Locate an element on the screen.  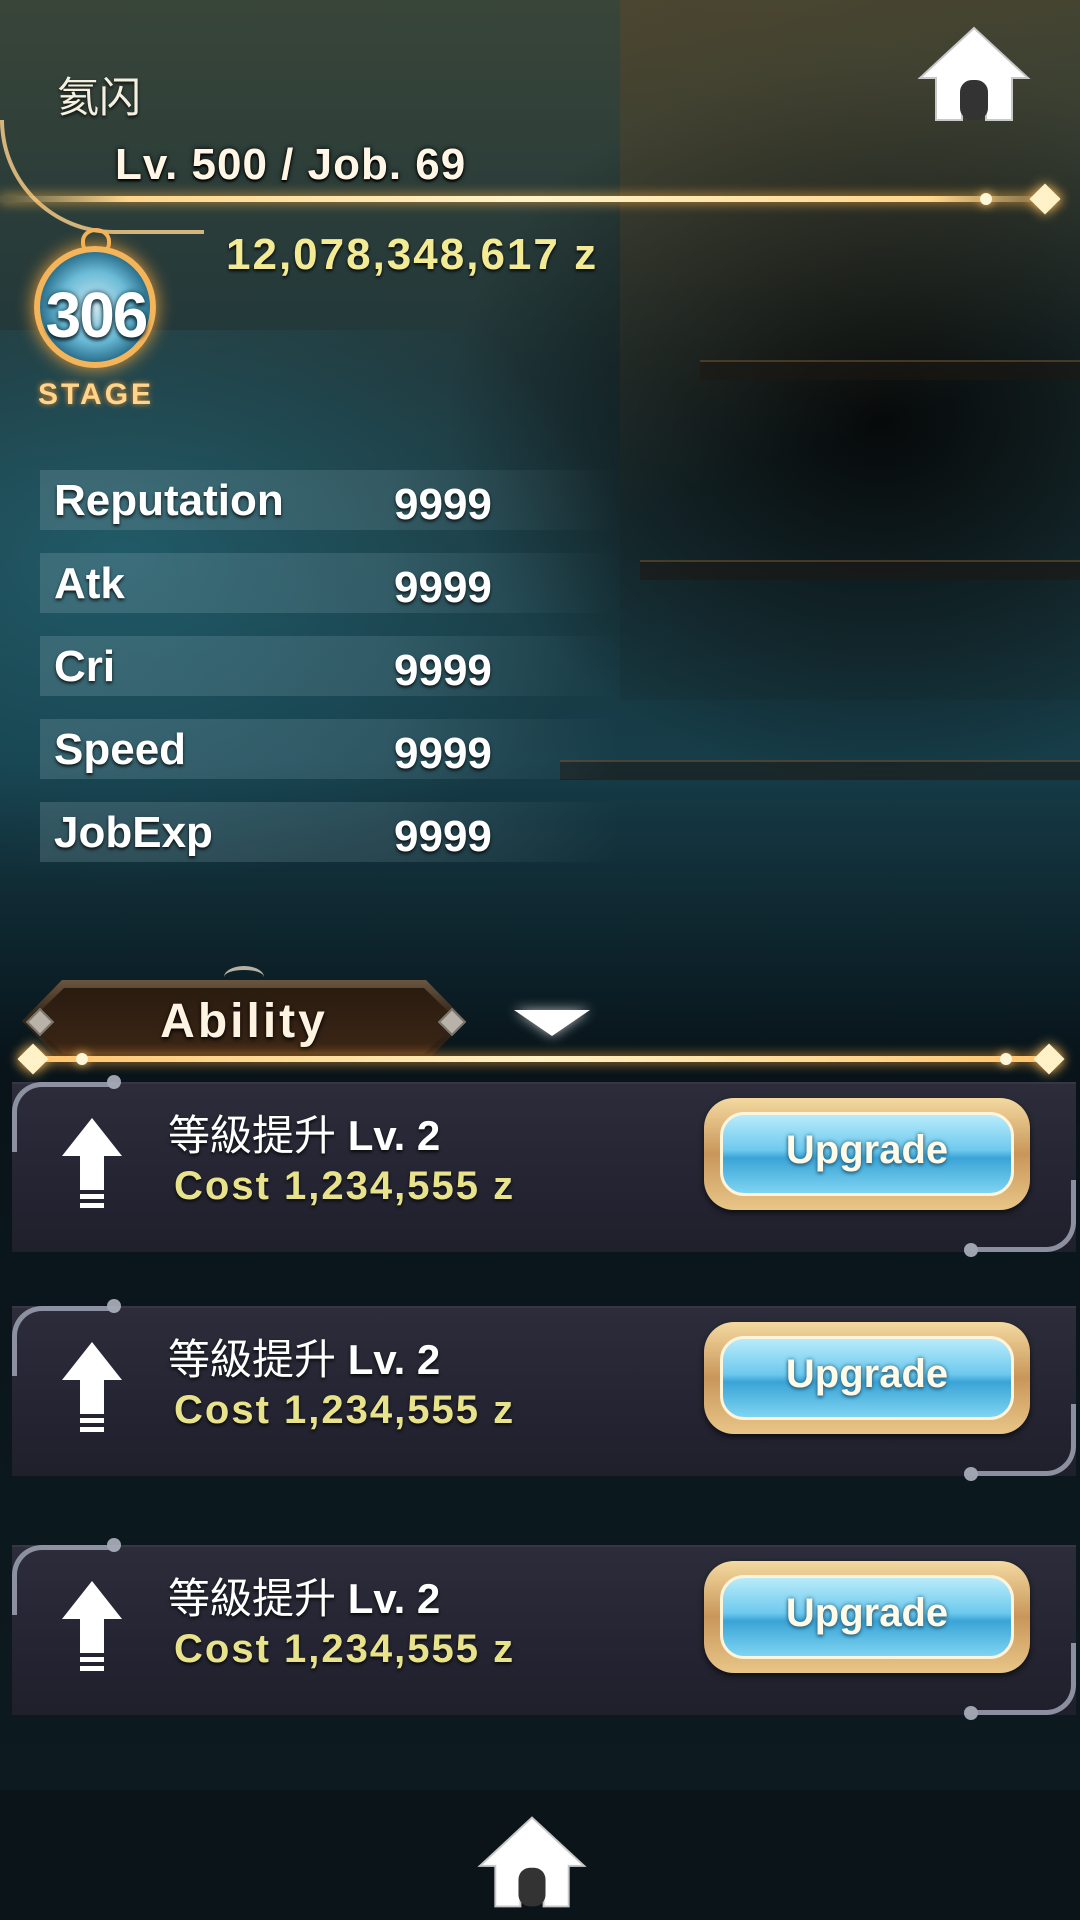
tab-ability: Ability is located at coordinates (244, 1014).